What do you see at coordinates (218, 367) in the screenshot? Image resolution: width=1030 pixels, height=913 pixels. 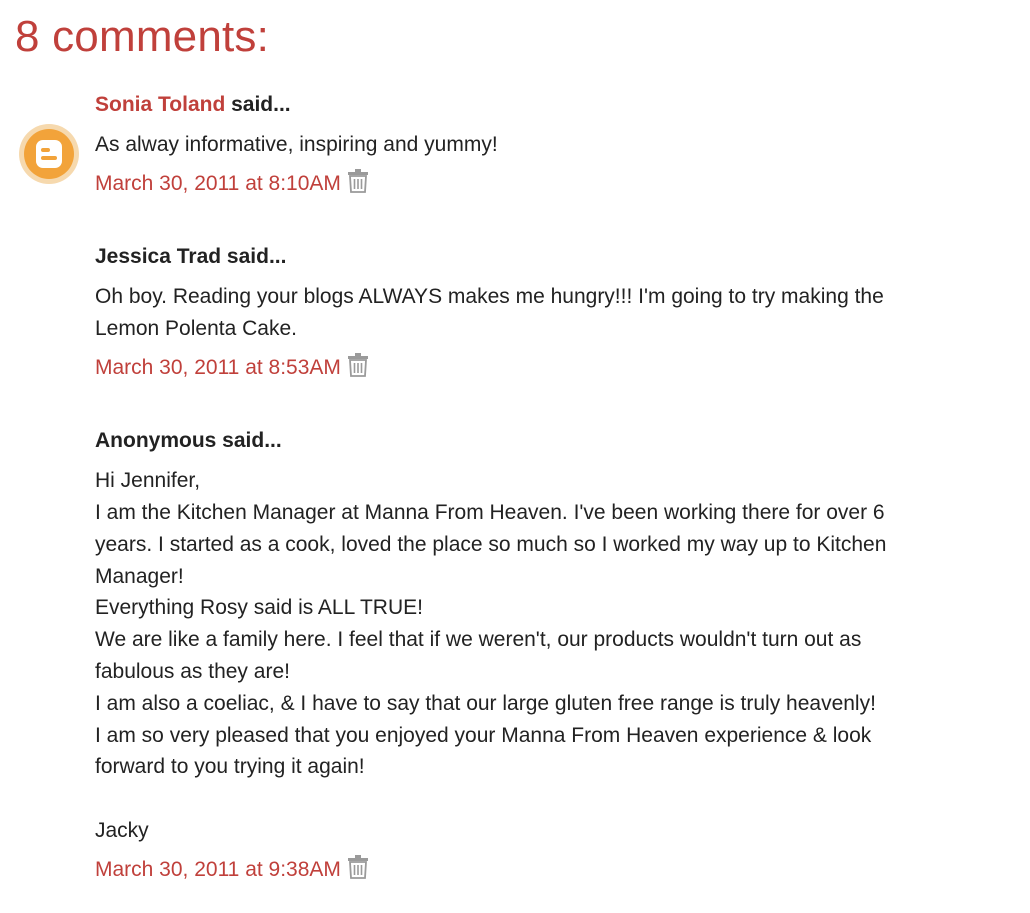 I see `comment-timestamp-link: March 30, 2011 at 8:53AM` at bounding box center [218, 367].